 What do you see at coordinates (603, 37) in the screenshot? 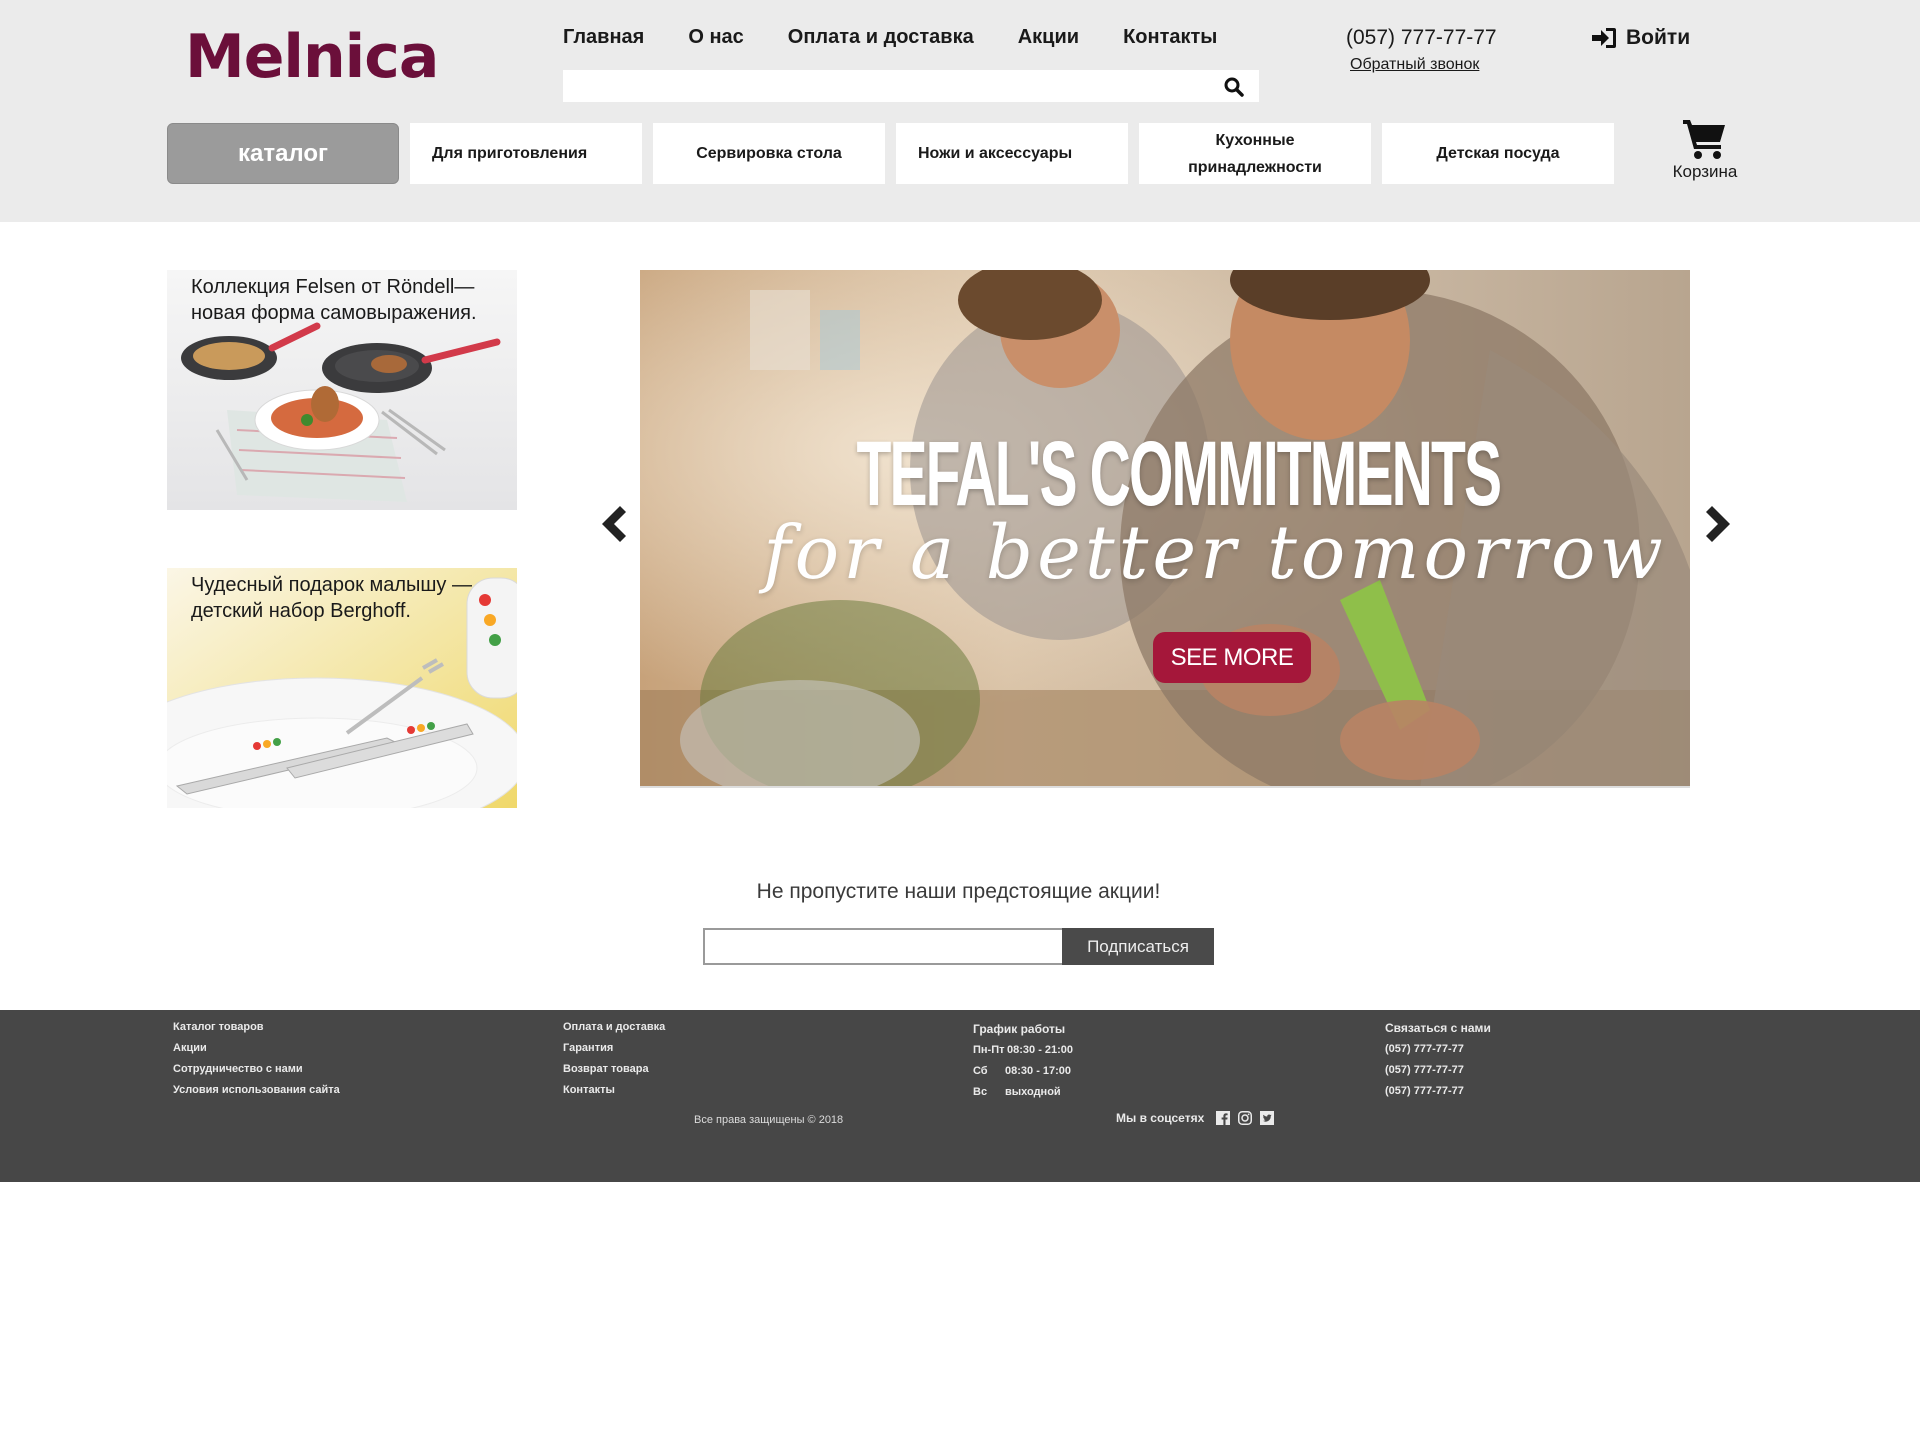
I see `nav-link-home: Главная` at bounding box center [603, 37].